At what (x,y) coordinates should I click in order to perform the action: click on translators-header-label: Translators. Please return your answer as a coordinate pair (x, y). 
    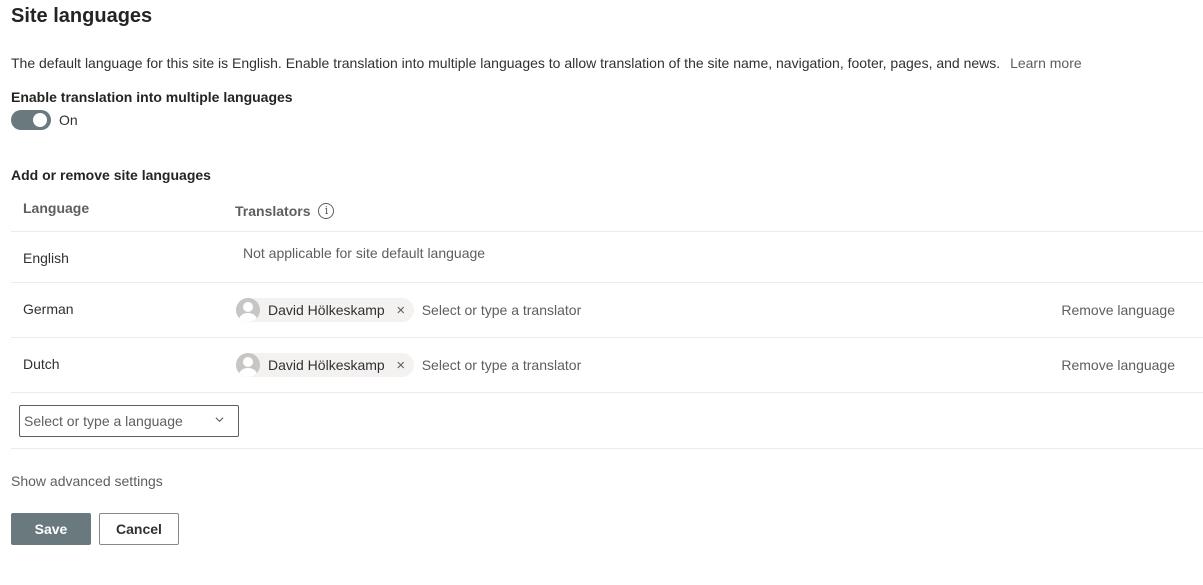
    Looking at the image, I should click on (273, 211).